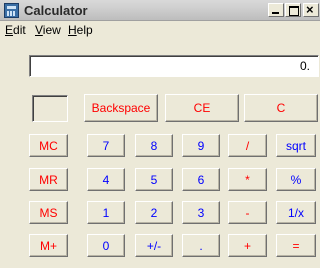  Describe the element at coordinates (11, 10) in the screenshot. I see `calculator-app-icon` at that location.